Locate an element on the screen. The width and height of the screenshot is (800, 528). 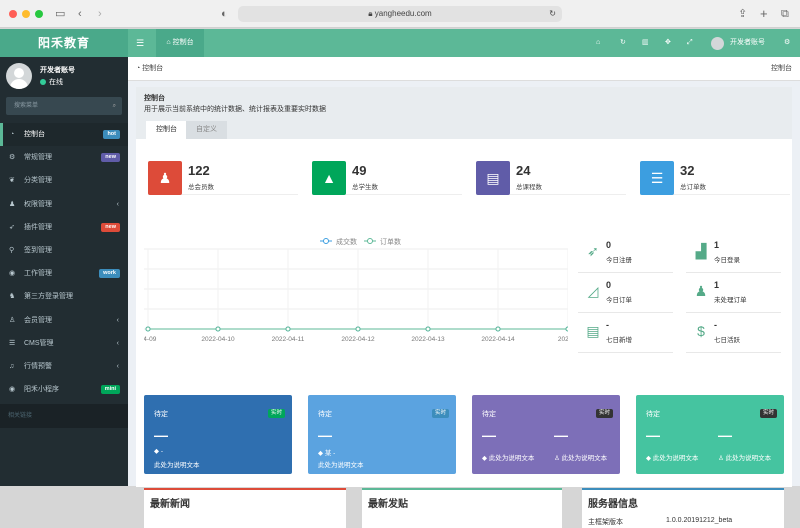
back-icon: ‹ is located at coordinates (80, 14).